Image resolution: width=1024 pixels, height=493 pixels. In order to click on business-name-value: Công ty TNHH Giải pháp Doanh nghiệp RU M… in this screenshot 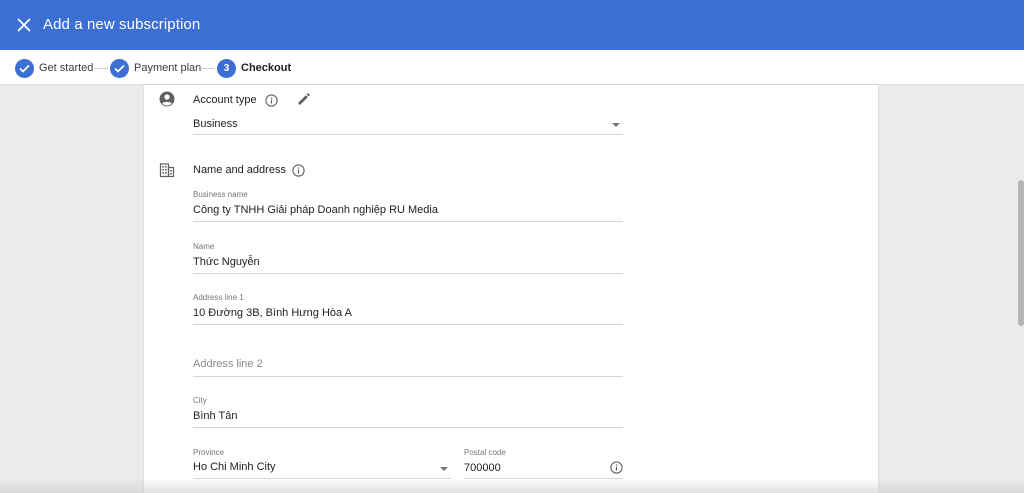, I will do `click(315, 210)`.